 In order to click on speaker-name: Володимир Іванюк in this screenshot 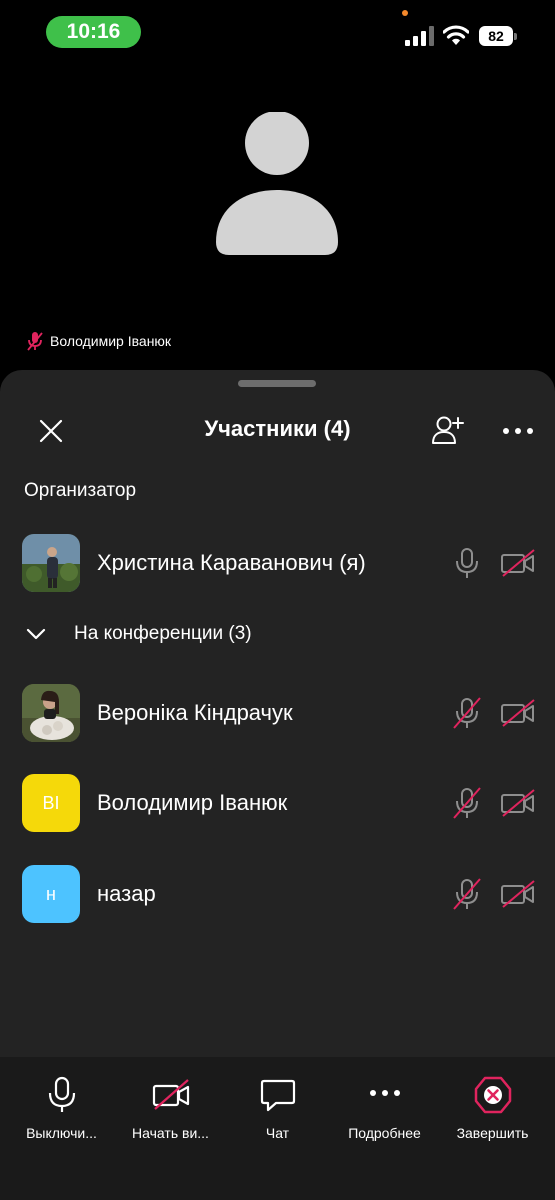, I will do `click(111, 341)`.